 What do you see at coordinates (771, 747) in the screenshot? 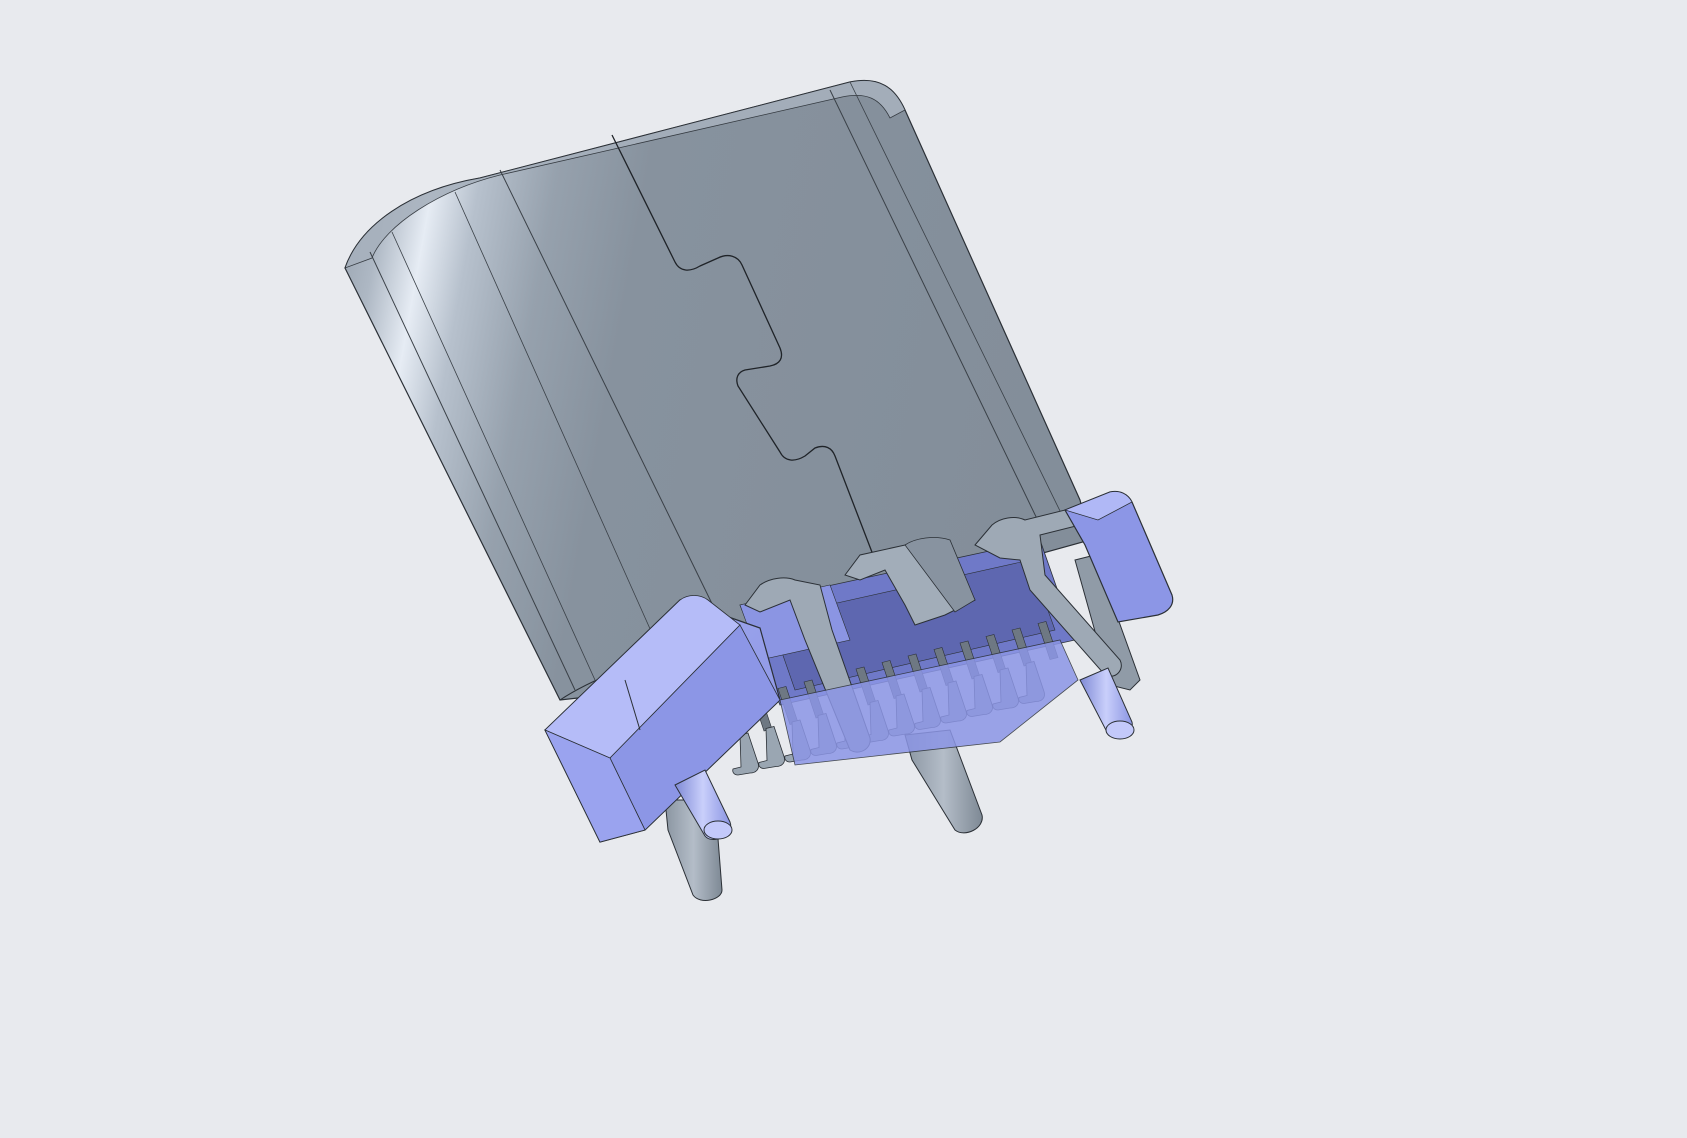
I see `signal-pin` at bounding box center [771, 747].